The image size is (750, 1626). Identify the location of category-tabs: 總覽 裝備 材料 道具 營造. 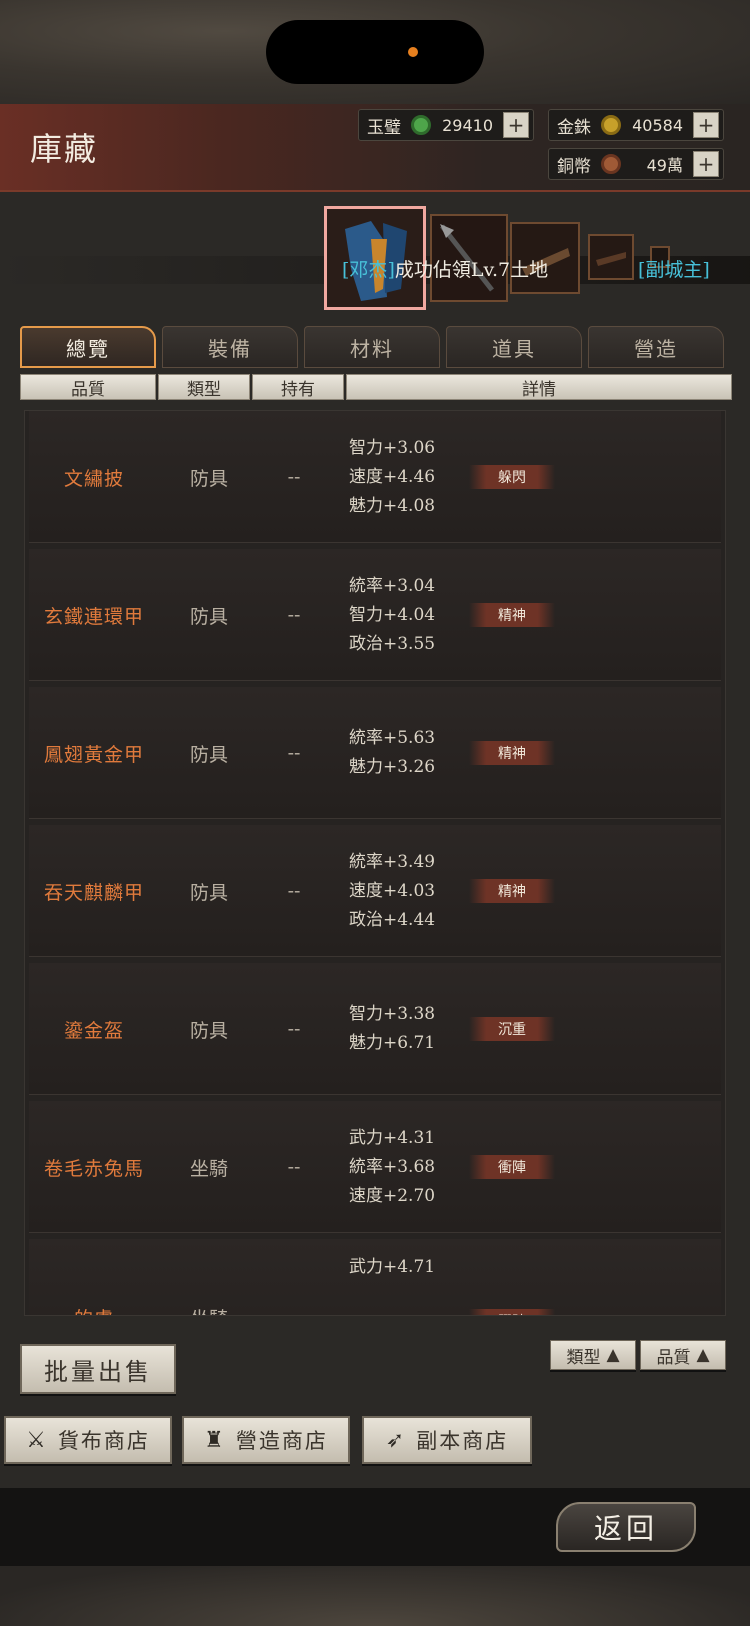
(375, 348).